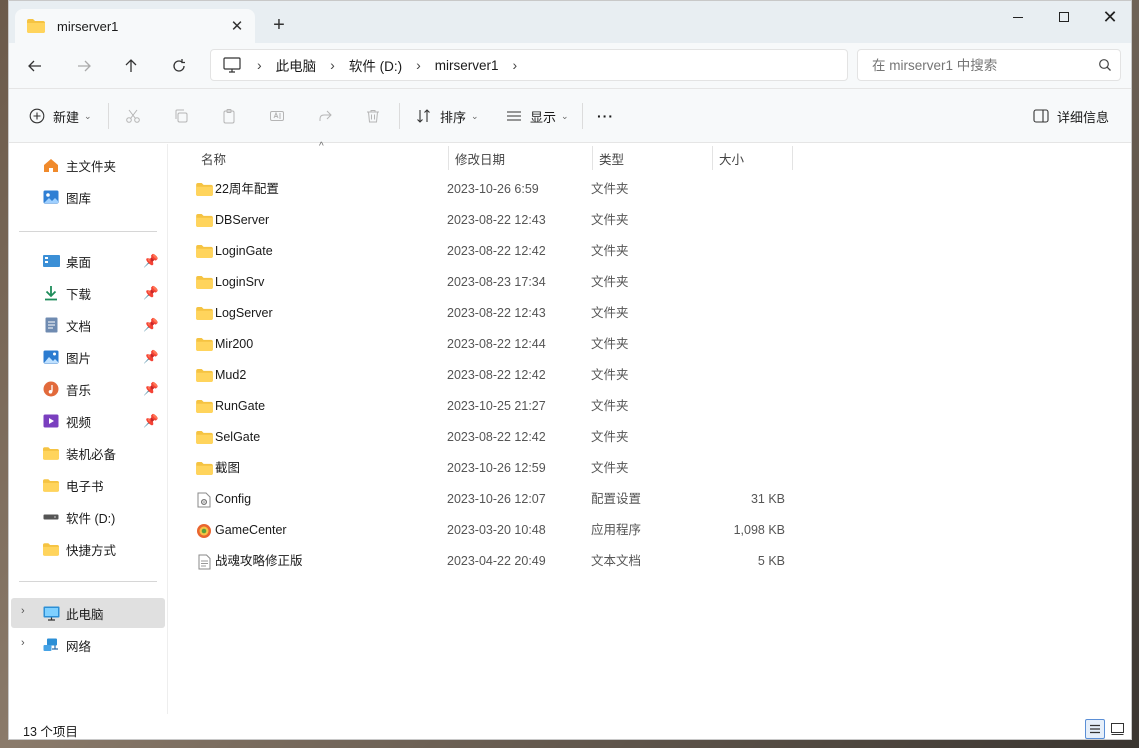 The height and width of the screenshot is (748, 1139). Describe the element at coordinates (467, 65) in the screenshot. I see `breadcrumb-mirserver1: mirserver1` at that location.